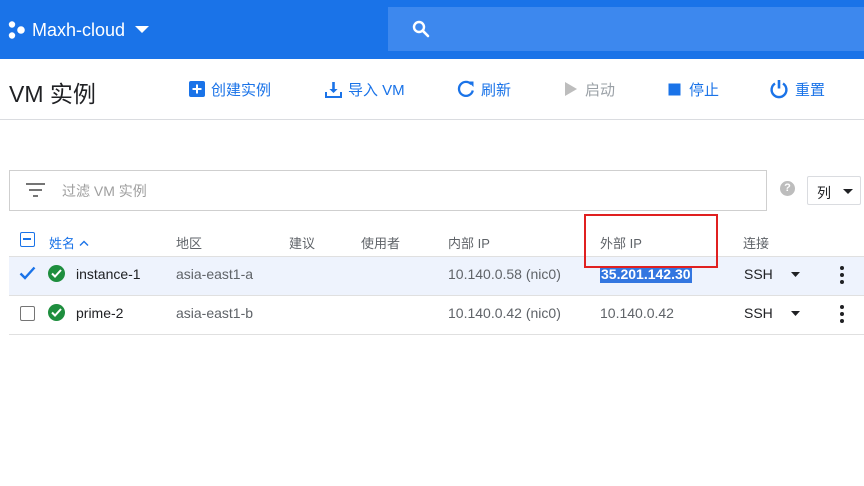  What do you see at coordinates (465, 88) in the screenshot?
I see `refresh-icon` at bounding box center [465, 88].